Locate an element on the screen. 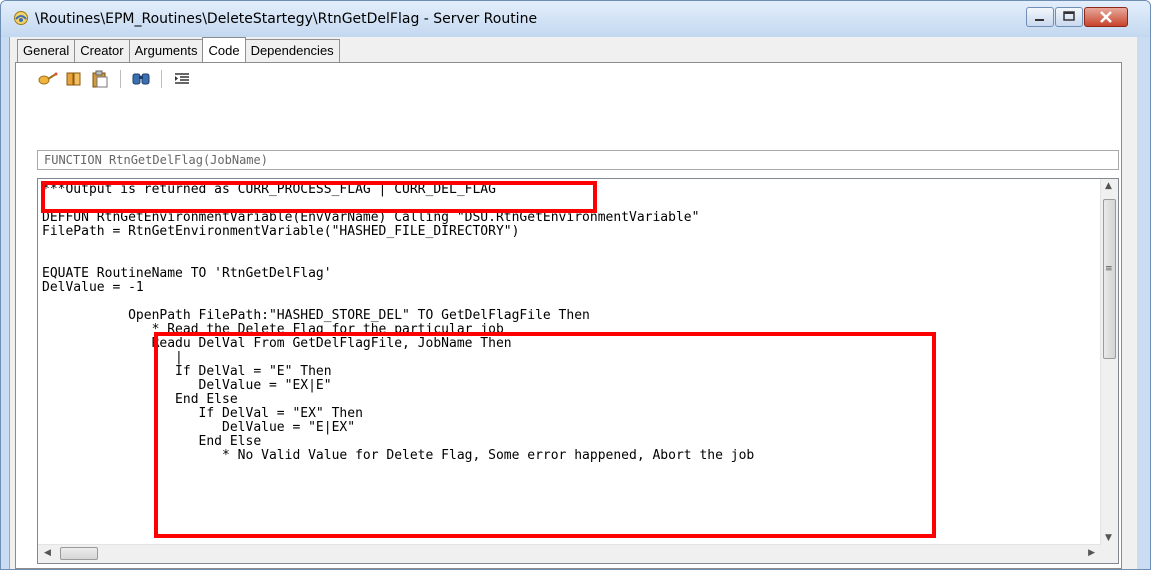 The height and width of the screenshot is (570, 1151). maximize-button is located at coordinates (1069, 17).